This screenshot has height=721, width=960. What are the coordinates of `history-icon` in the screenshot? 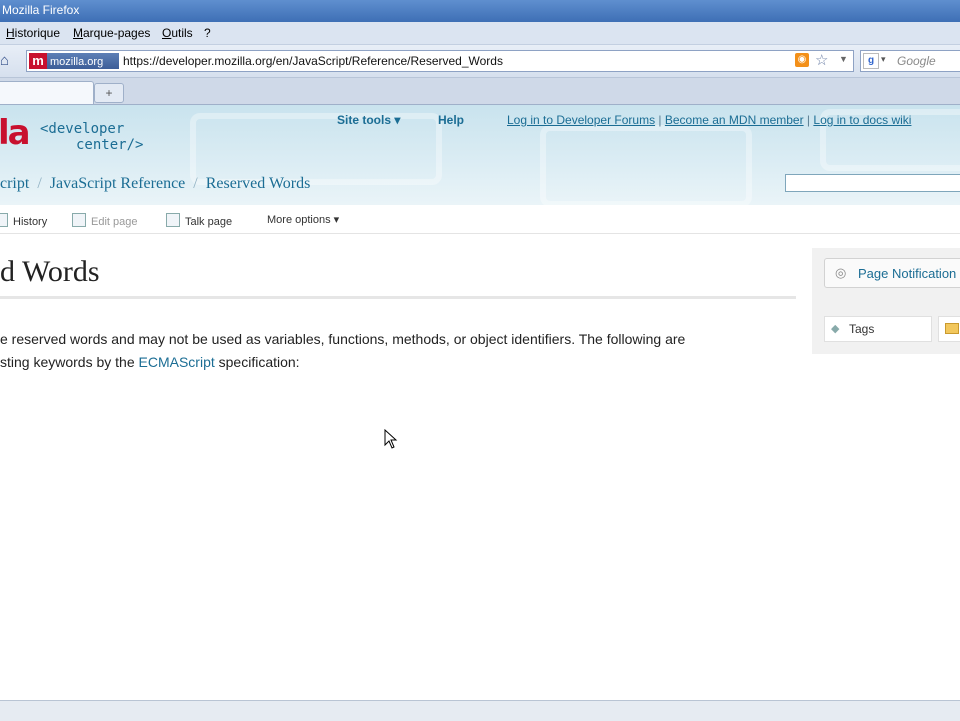 It's located at (4, 220).